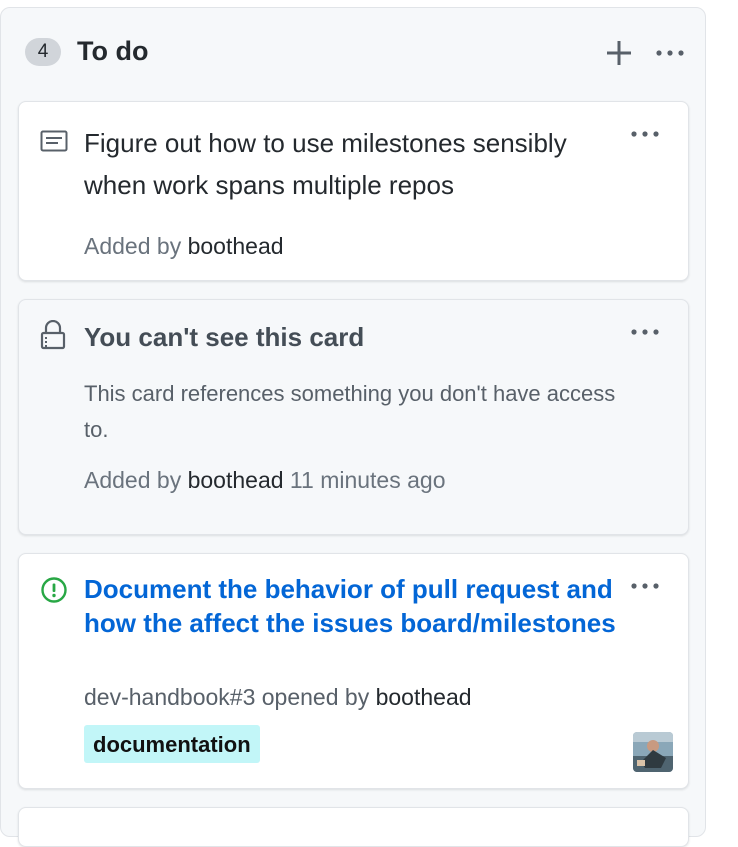  I want to click on column-title: To do, so click(113, 51).